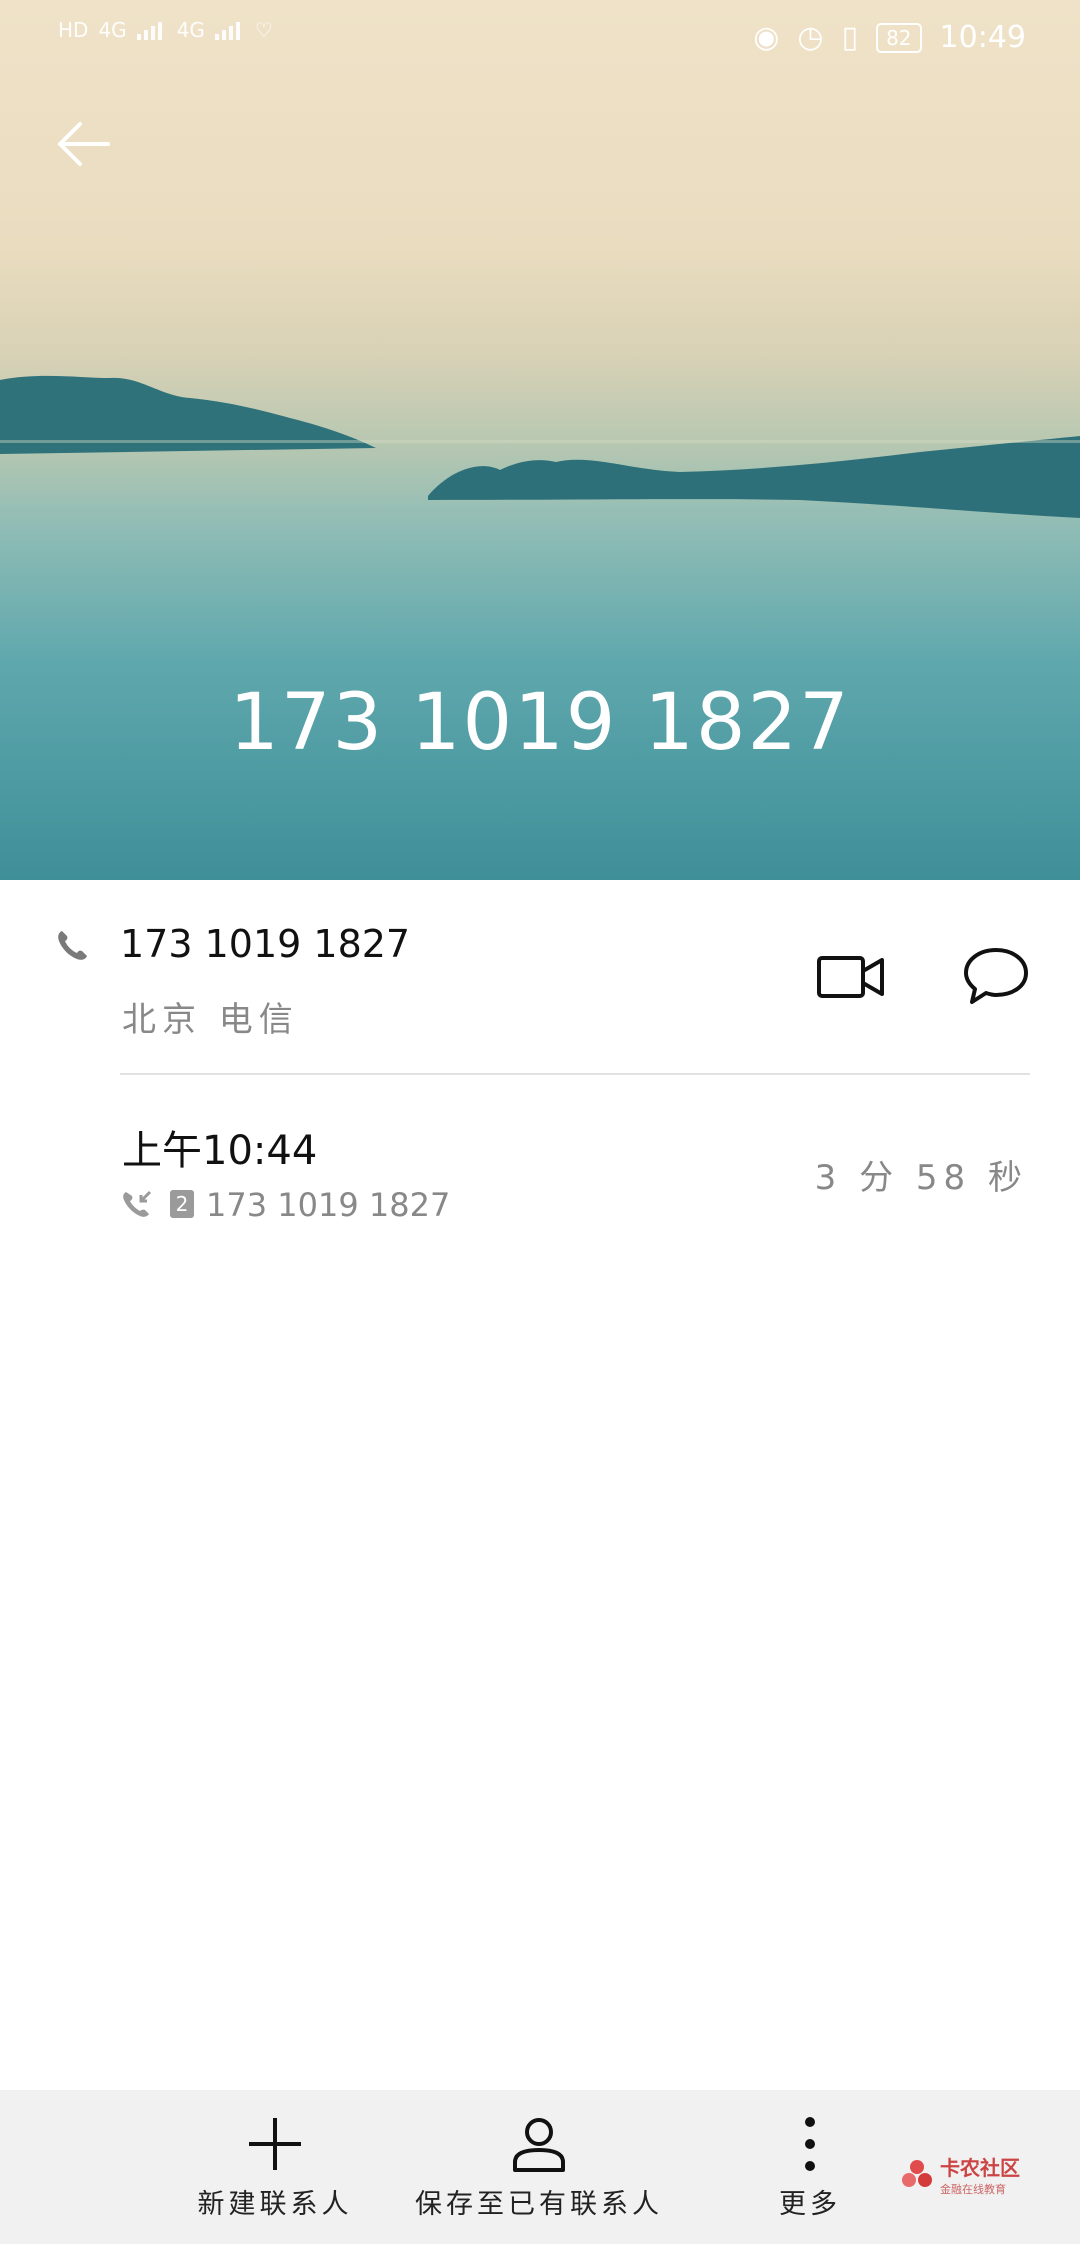  I want to click on more-vertical-icon, so click(810, 2144).